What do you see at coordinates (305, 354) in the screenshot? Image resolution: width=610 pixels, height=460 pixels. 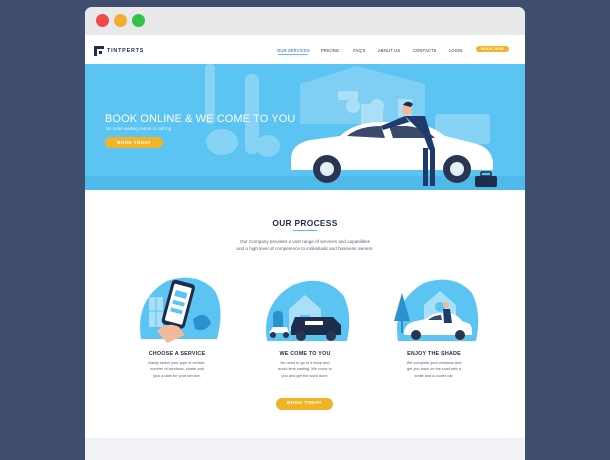 I see `step-title: WE COME TO YOU` at bounding box center [305, 354].